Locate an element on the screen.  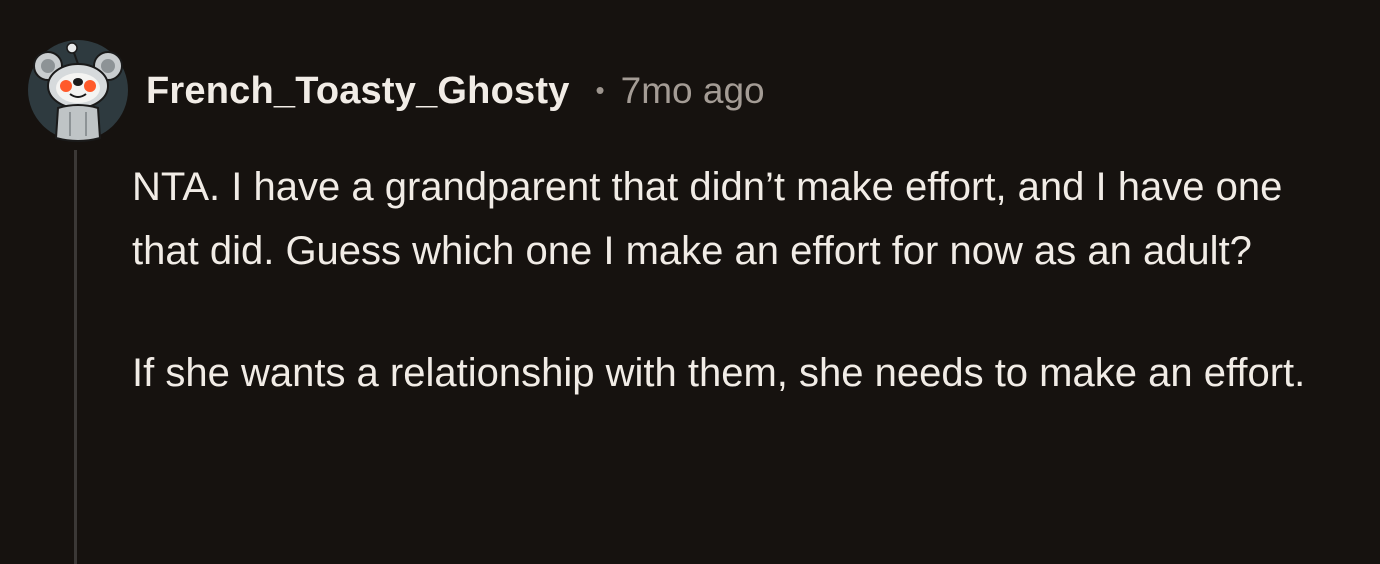
user-avatar is located at coordinates (78, 90).